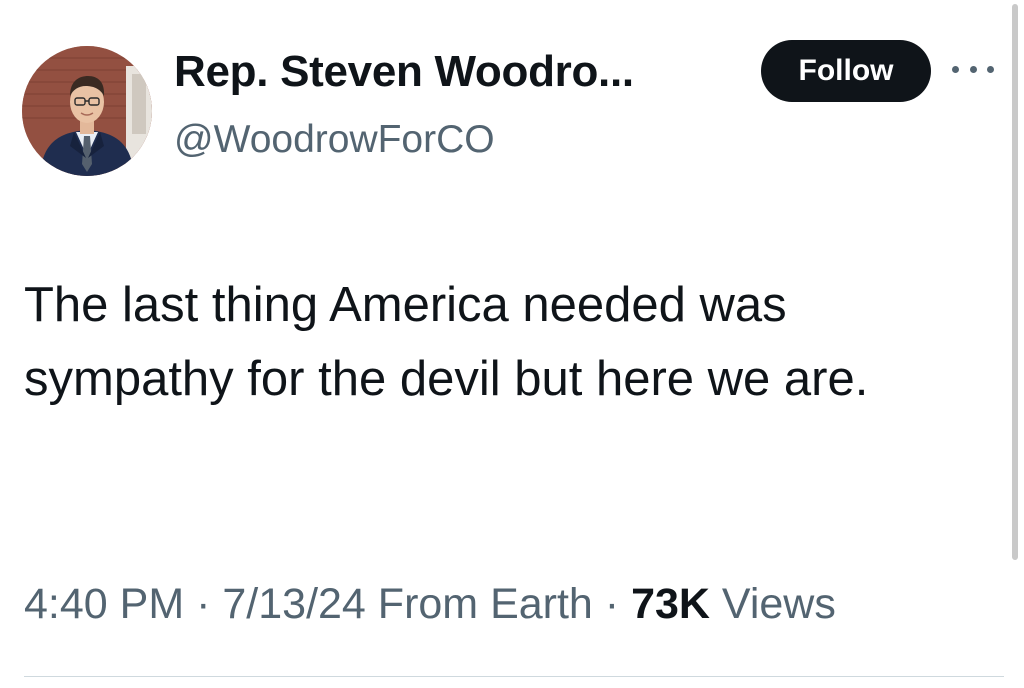 Image resolution: width=1024 pixels, height=688 pixels. I want to click on author-avatar, so click(87, 111).